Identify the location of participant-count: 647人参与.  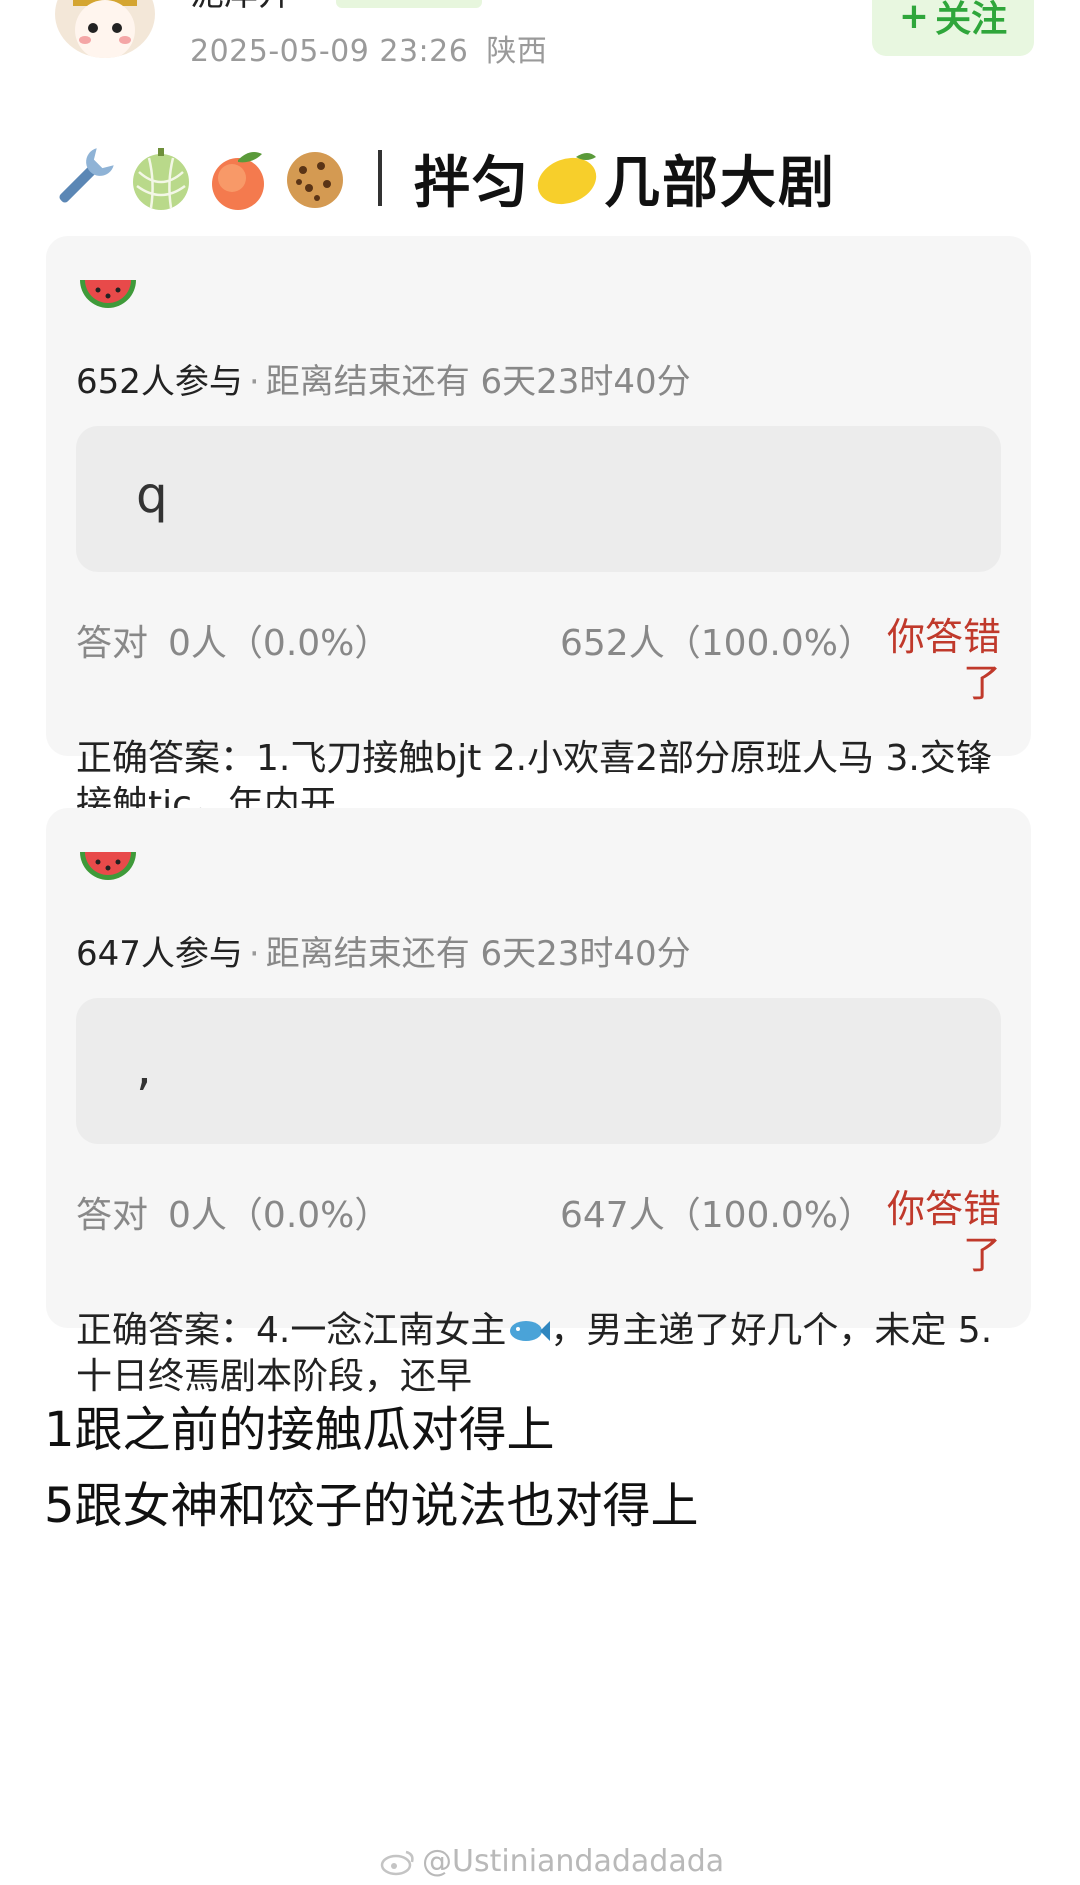
(159, 954).